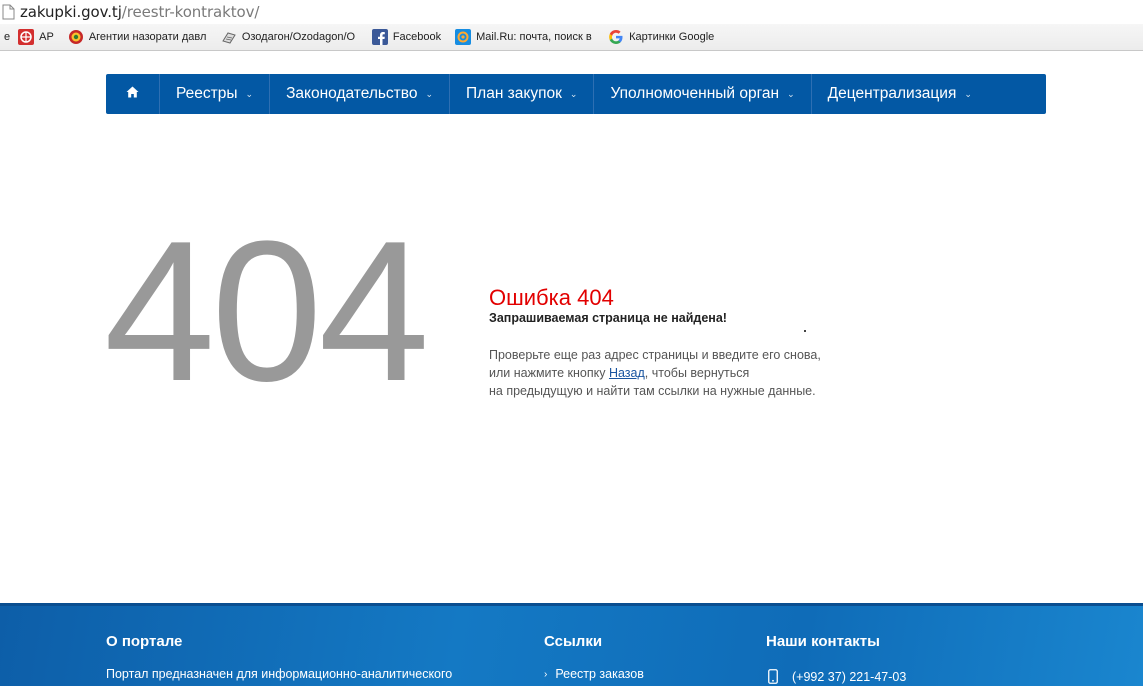 Image resolution: width=1143 pixels, height=686 pixels. I want to click on home-icon, so click(132, 94).